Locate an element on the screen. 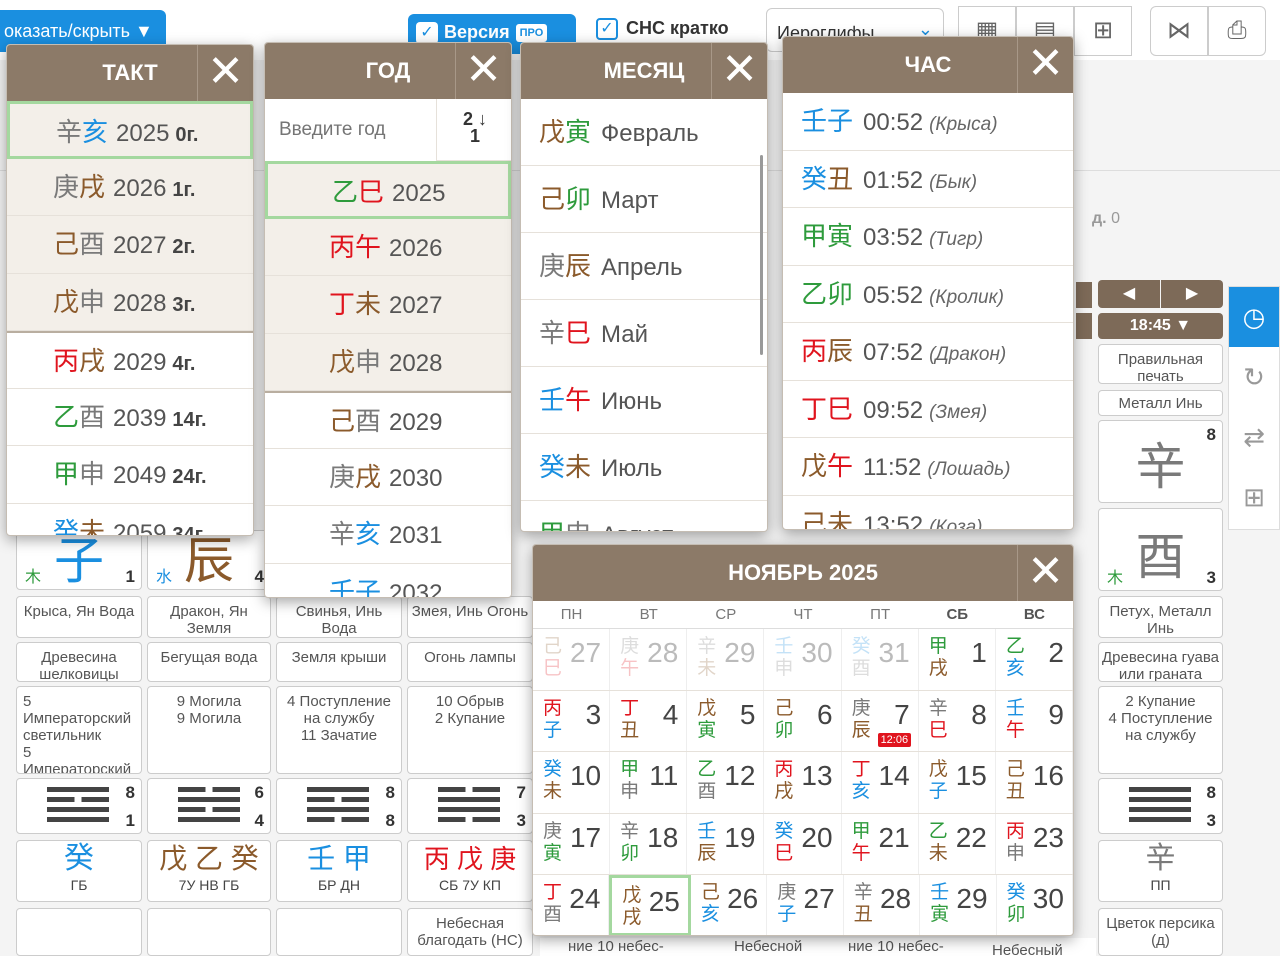 The image size is (1280, 956). next-arrow-icon: ▶ is located at coordinates (1192, 294).